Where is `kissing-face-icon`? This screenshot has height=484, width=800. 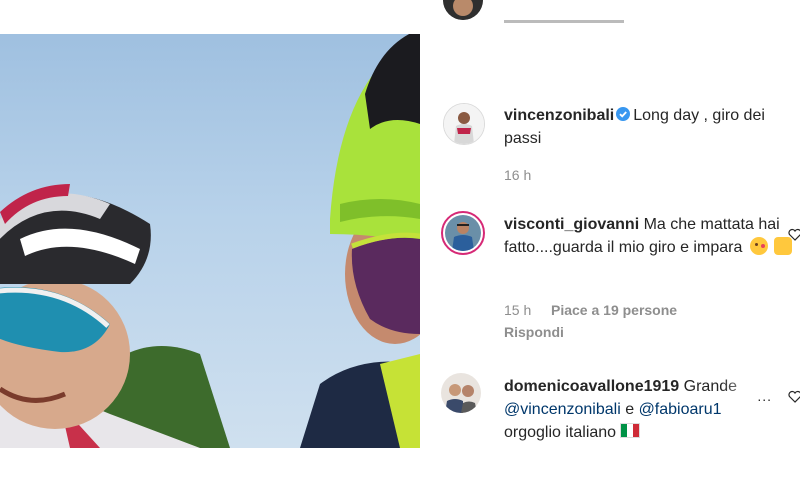
kissing-face-icon is located at coordinates (758, 246).